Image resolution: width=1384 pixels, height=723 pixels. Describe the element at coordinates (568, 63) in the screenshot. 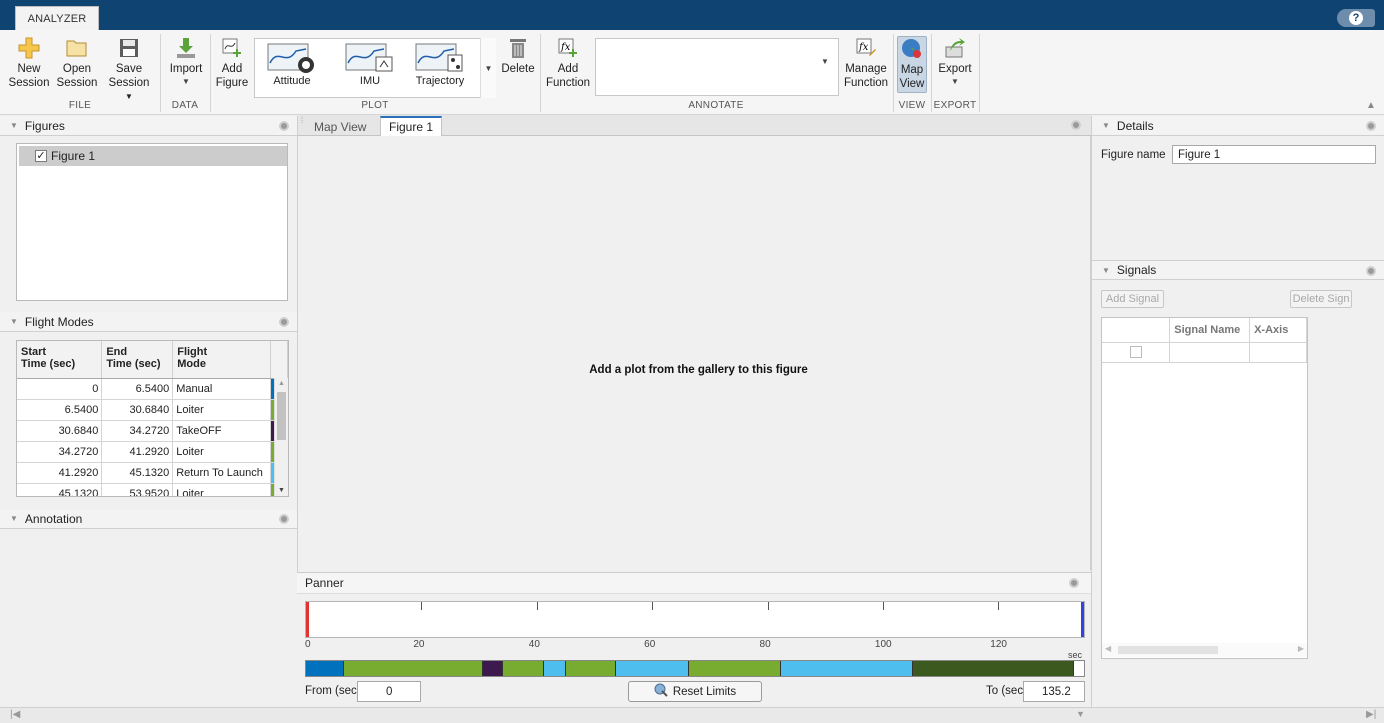

I see `add-function-button: fx Add Function` at that location.